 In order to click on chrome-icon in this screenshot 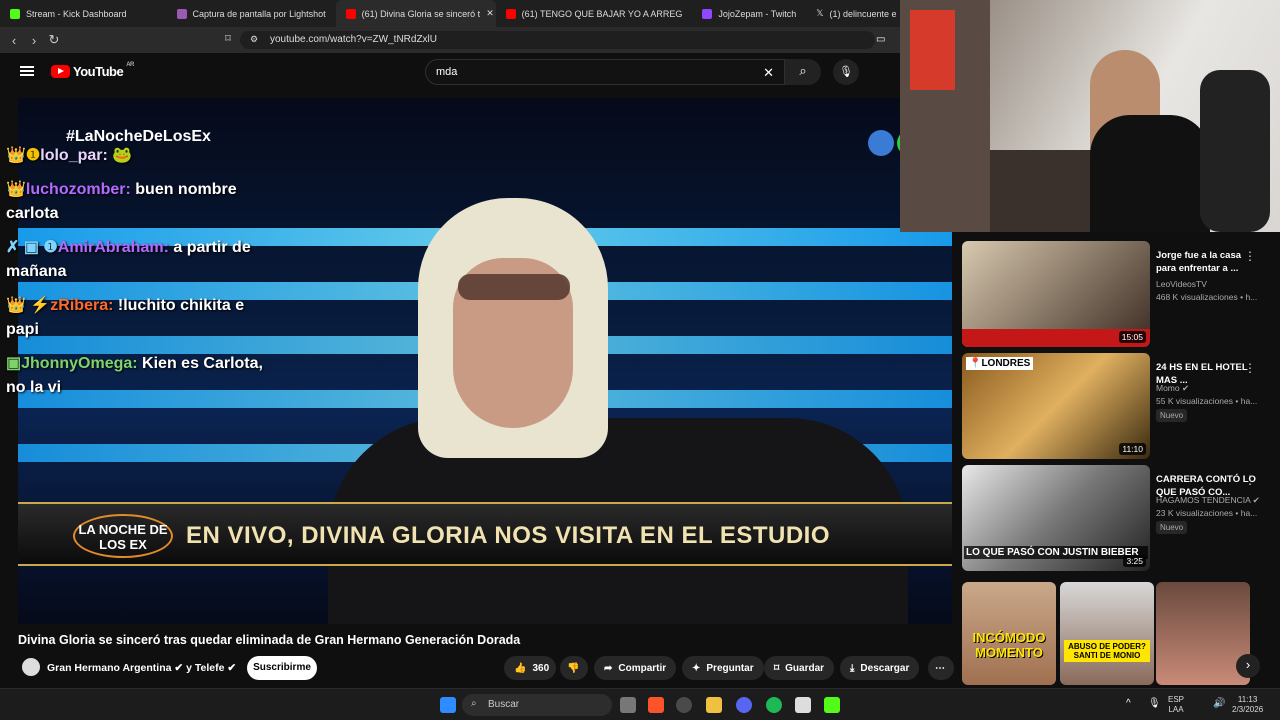, I will do `click(684, 705)`.